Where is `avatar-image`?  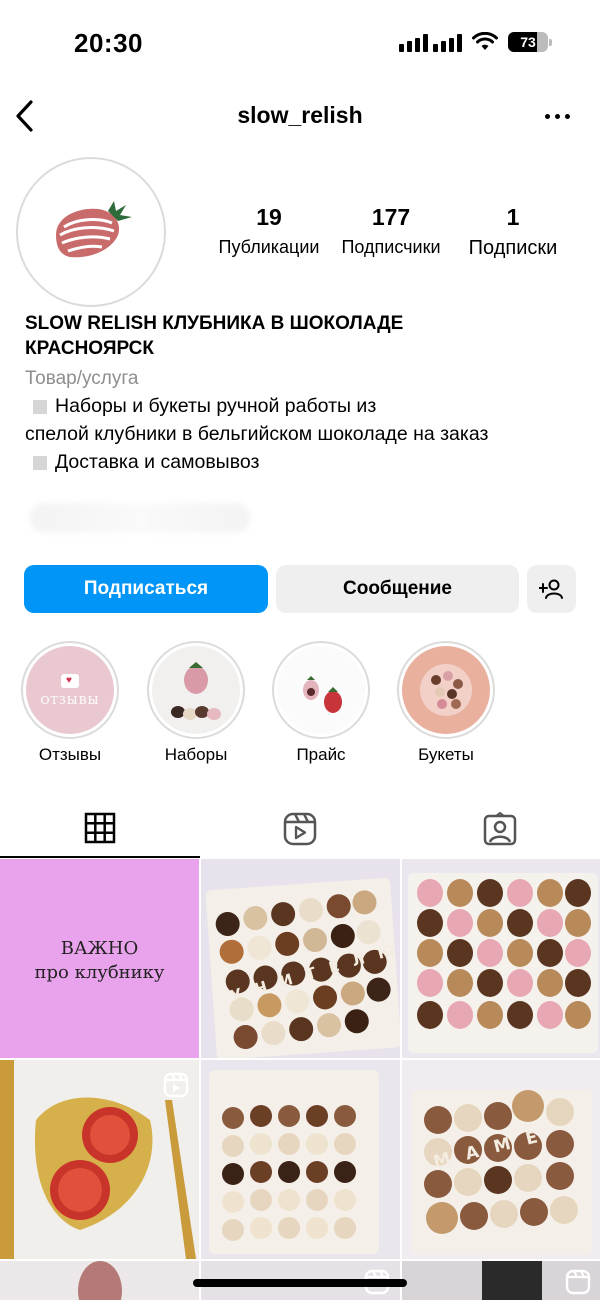
avatar-image is located at coordinates (91, 232).